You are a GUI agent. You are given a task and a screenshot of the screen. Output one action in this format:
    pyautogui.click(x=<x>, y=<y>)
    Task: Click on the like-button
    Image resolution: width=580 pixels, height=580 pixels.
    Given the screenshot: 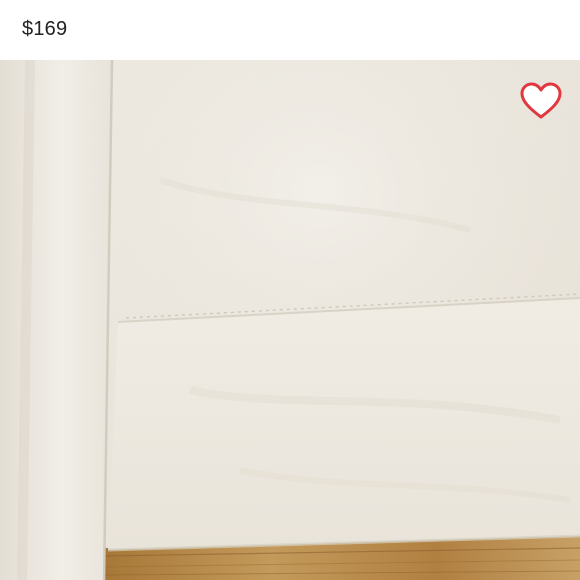 What is the action you would take?
    pyautogui.click(x=541, y=101)
    